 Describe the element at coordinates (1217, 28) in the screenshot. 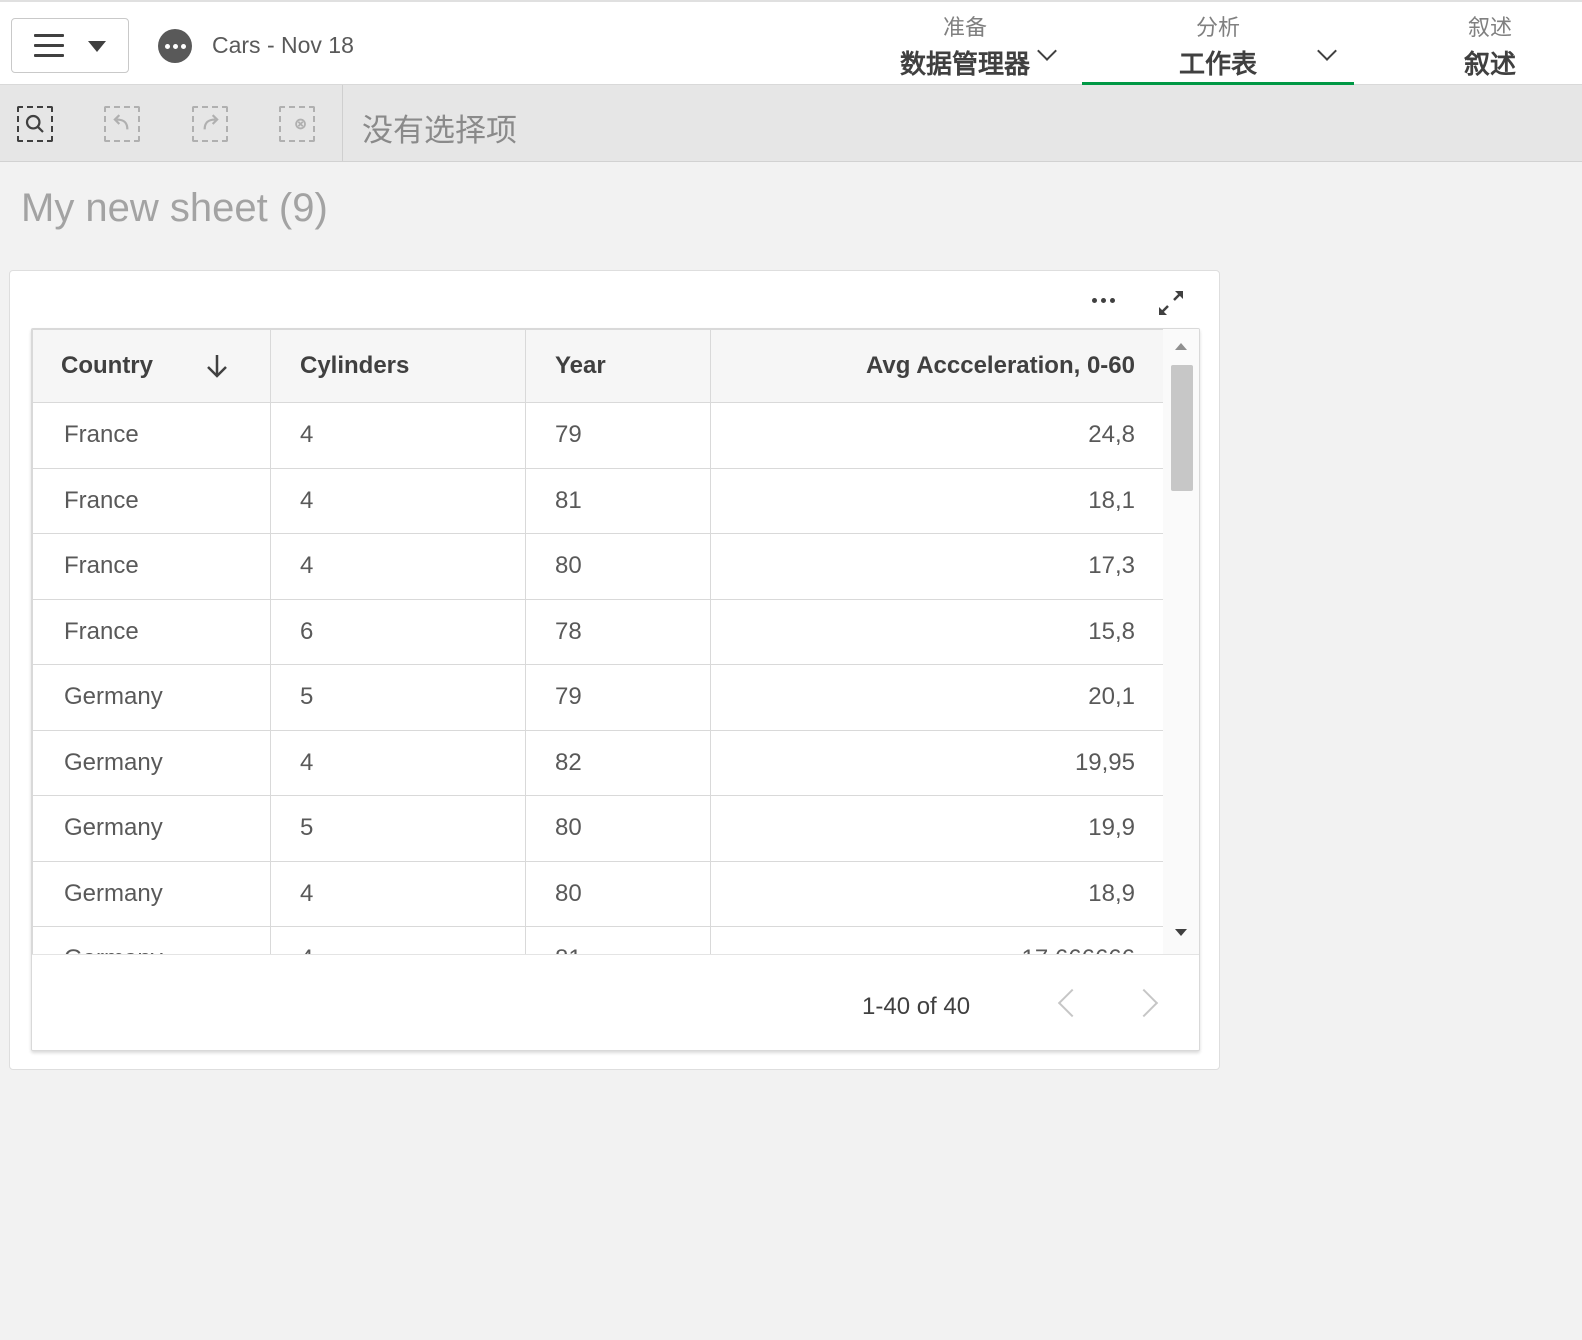

I see `tab-analyze-sub-label: 分析` at that location.